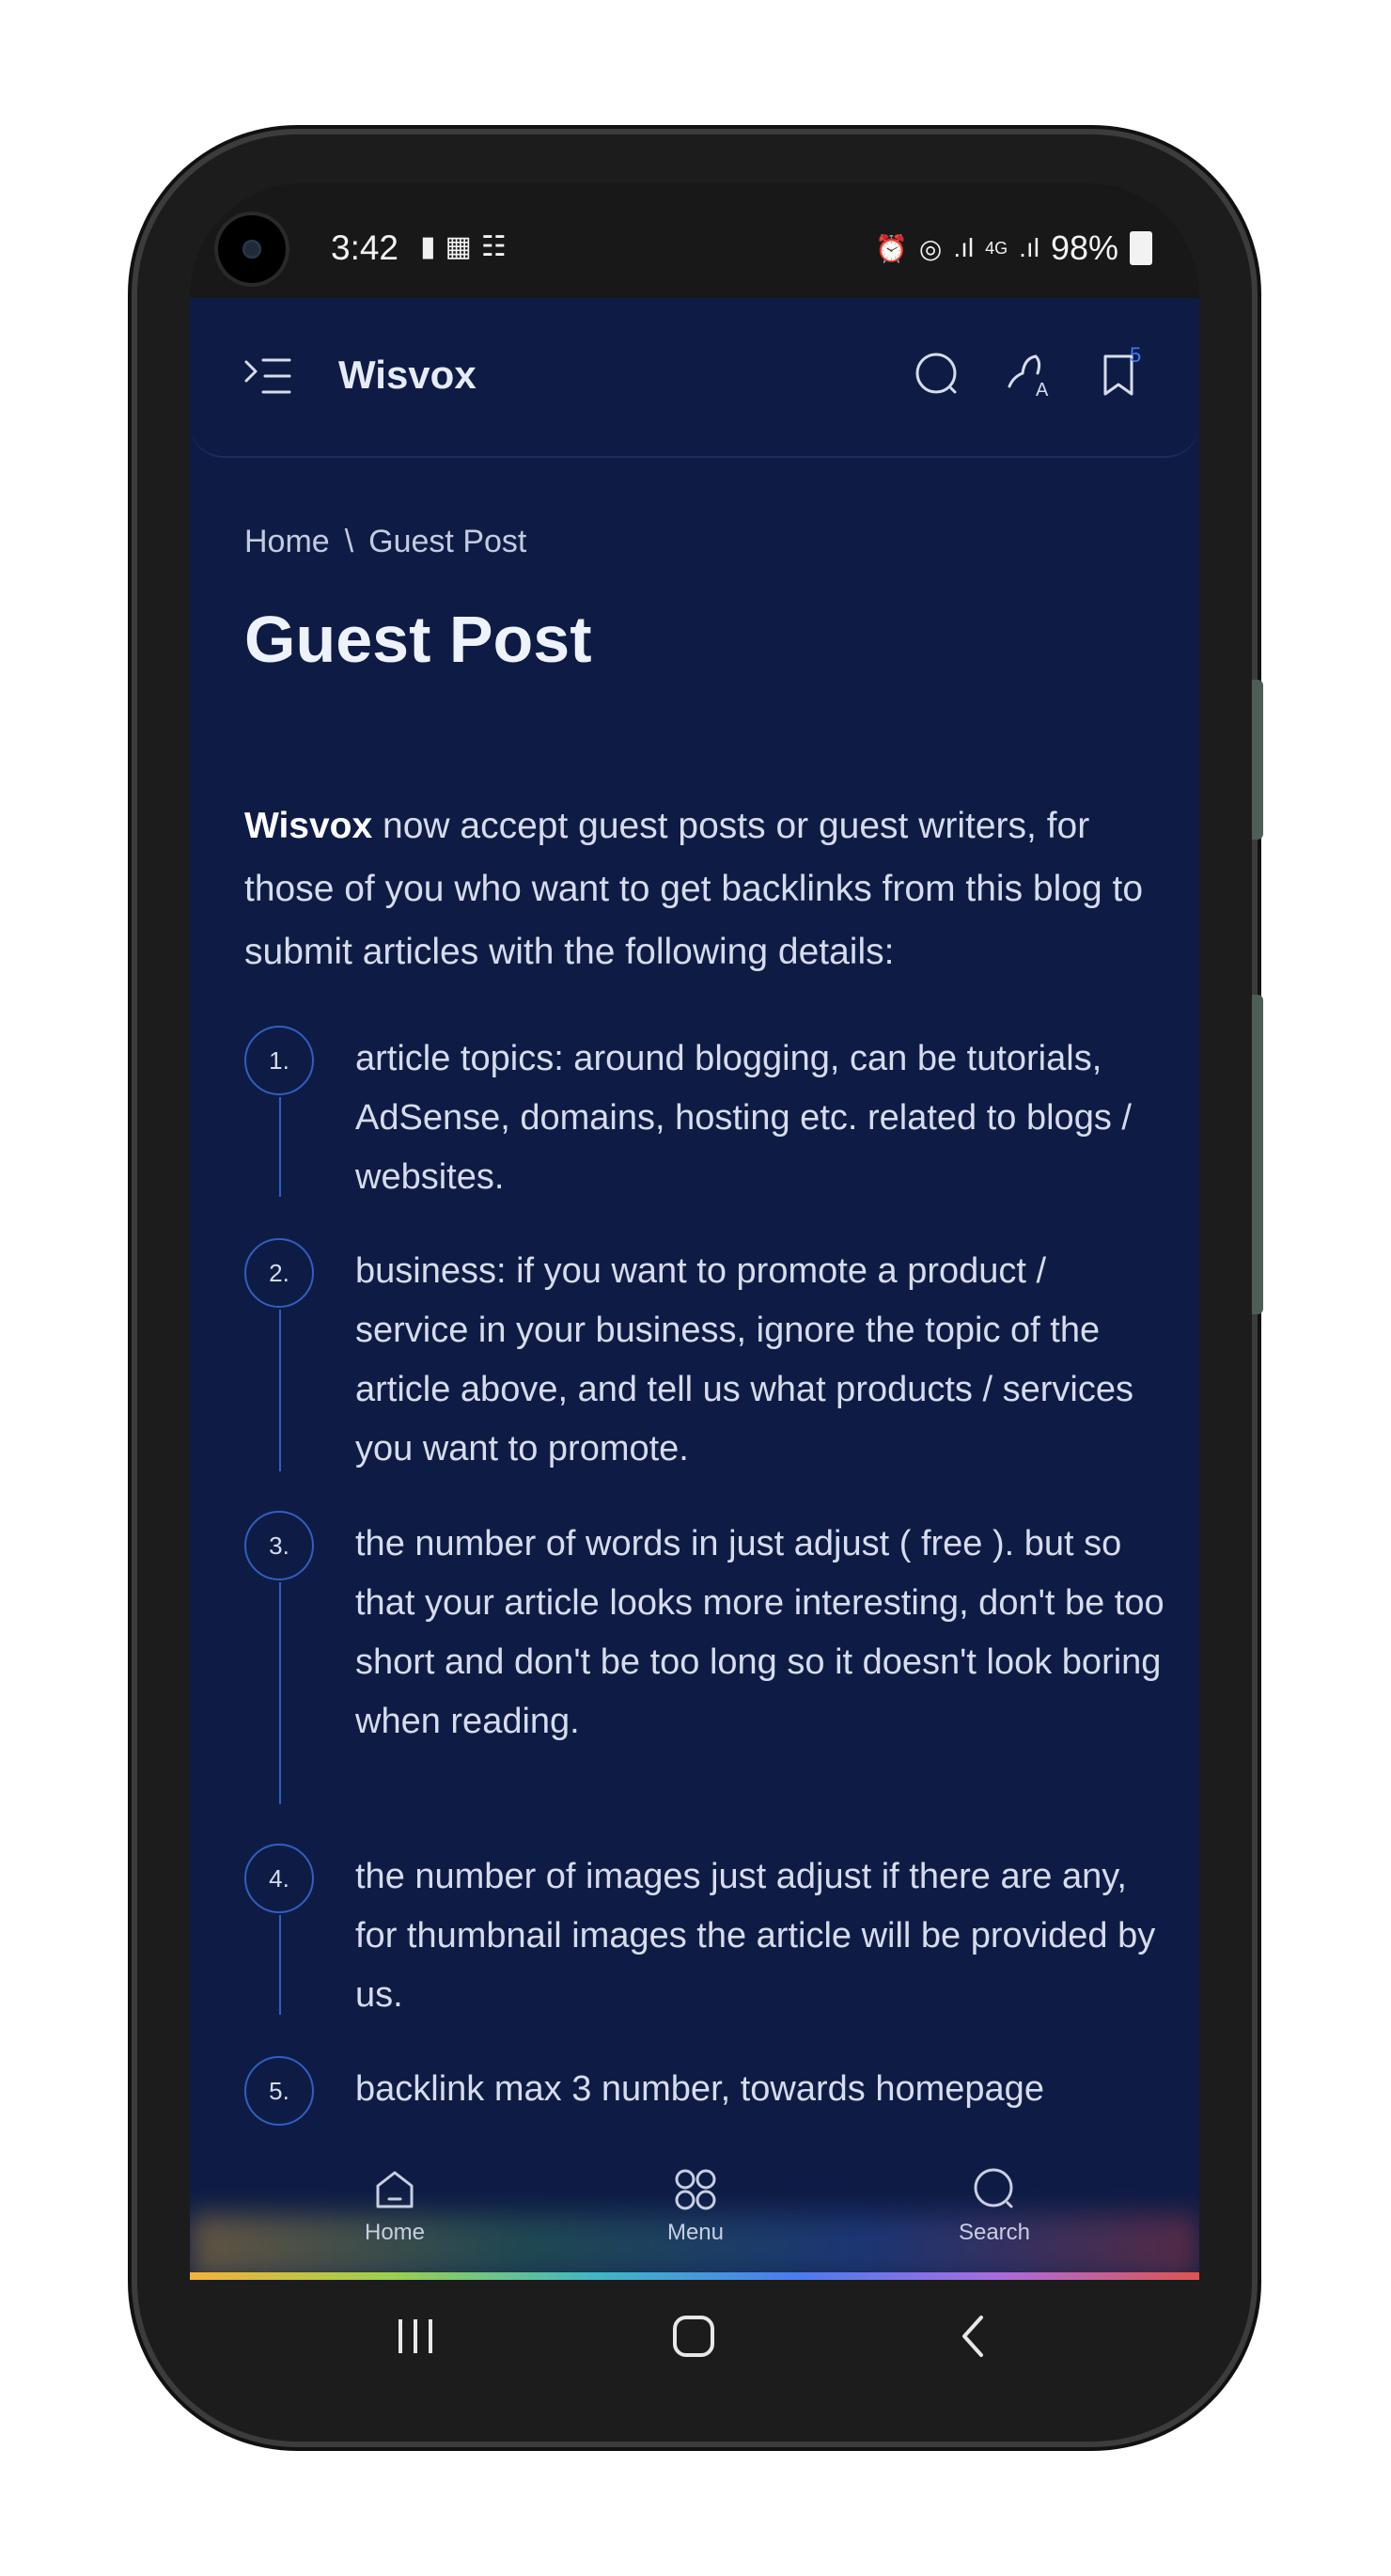 This screenshot has height=2576, width=1391. What do you see at coordinates (287, 541) in the screenshot?
I see `breadcrumb-home-link: Home` at bounding box center [287, 541].